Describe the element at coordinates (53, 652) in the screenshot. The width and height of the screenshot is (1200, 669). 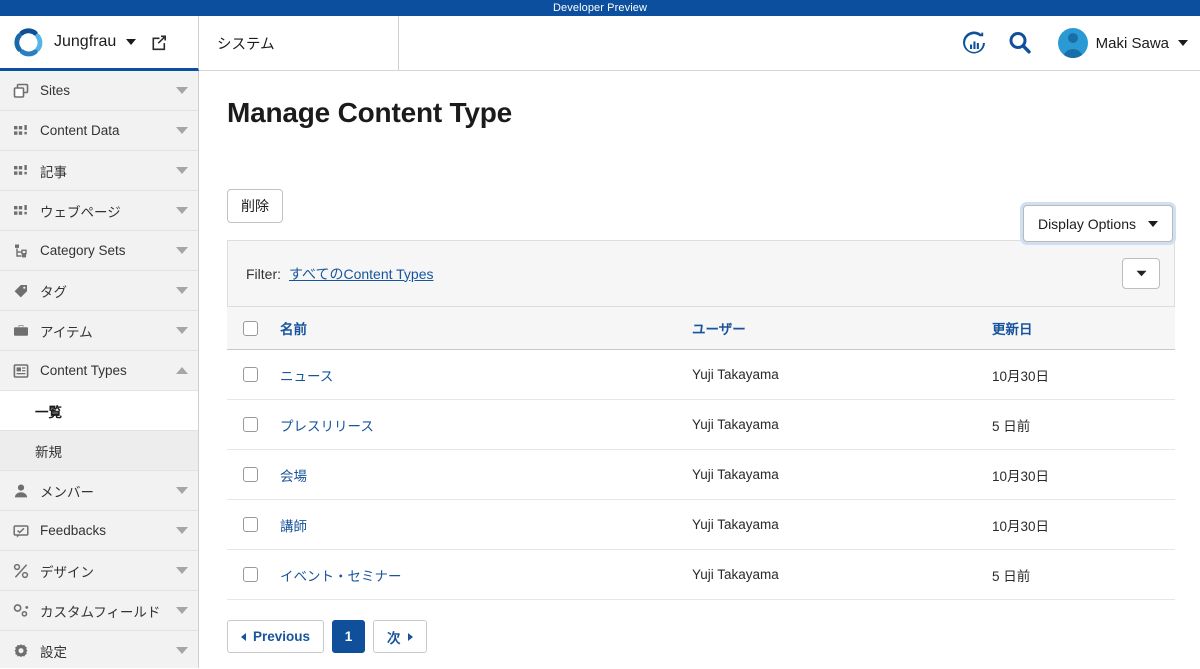
I see `sidebar-item-label: 設定` at that location.